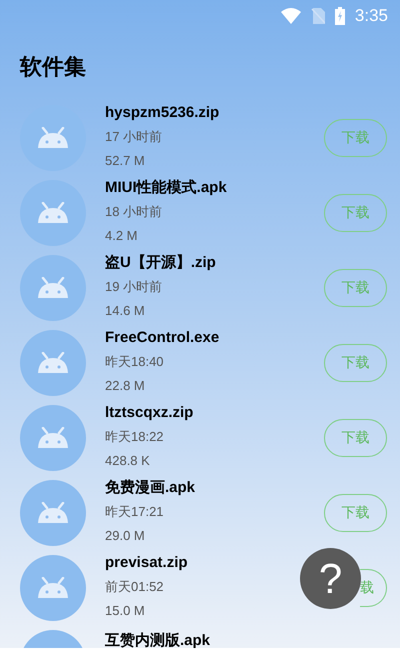 The width and height of the screenshot is (400, 661). I want to click on file-time: 昨天17:21, so click(135, 512).